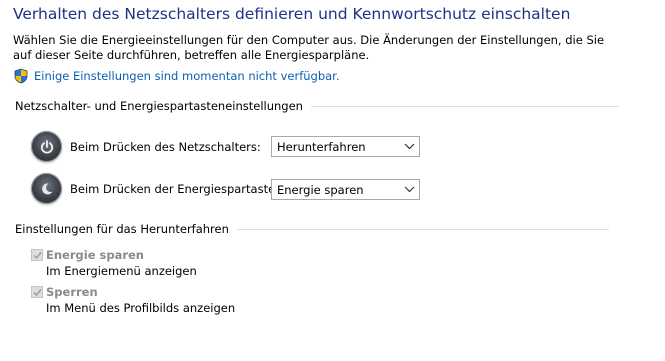 The image size is (665, 361). I want to click on sleep-option-checkbox, so click(37, 255).